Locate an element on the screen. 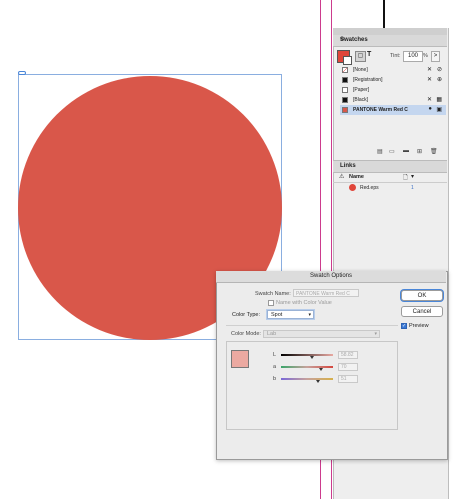 Image resolution: width=474 pixels, height=499 pixels. swatch-row: [None] ✕ ⊘ is located at coordinates (393, 70).